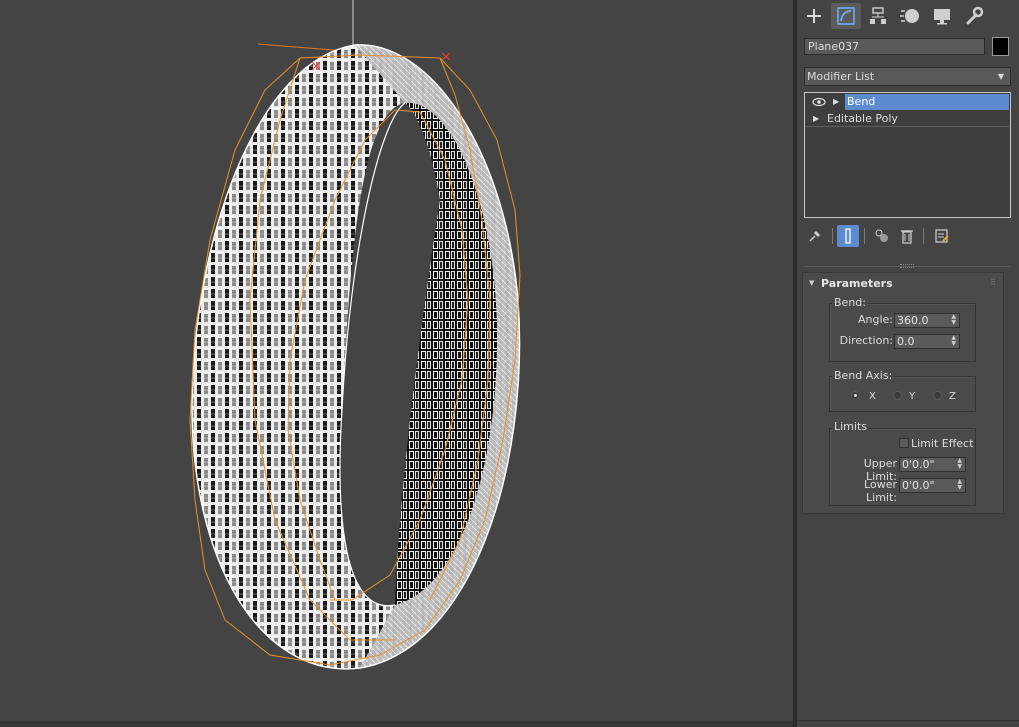 The image size is (1019, 727). What do you see at coordinates (927, 341) in the screenshot?
I see `direction-spinner: 0.0 ▲ ▼` at bounding box center [927, 341].